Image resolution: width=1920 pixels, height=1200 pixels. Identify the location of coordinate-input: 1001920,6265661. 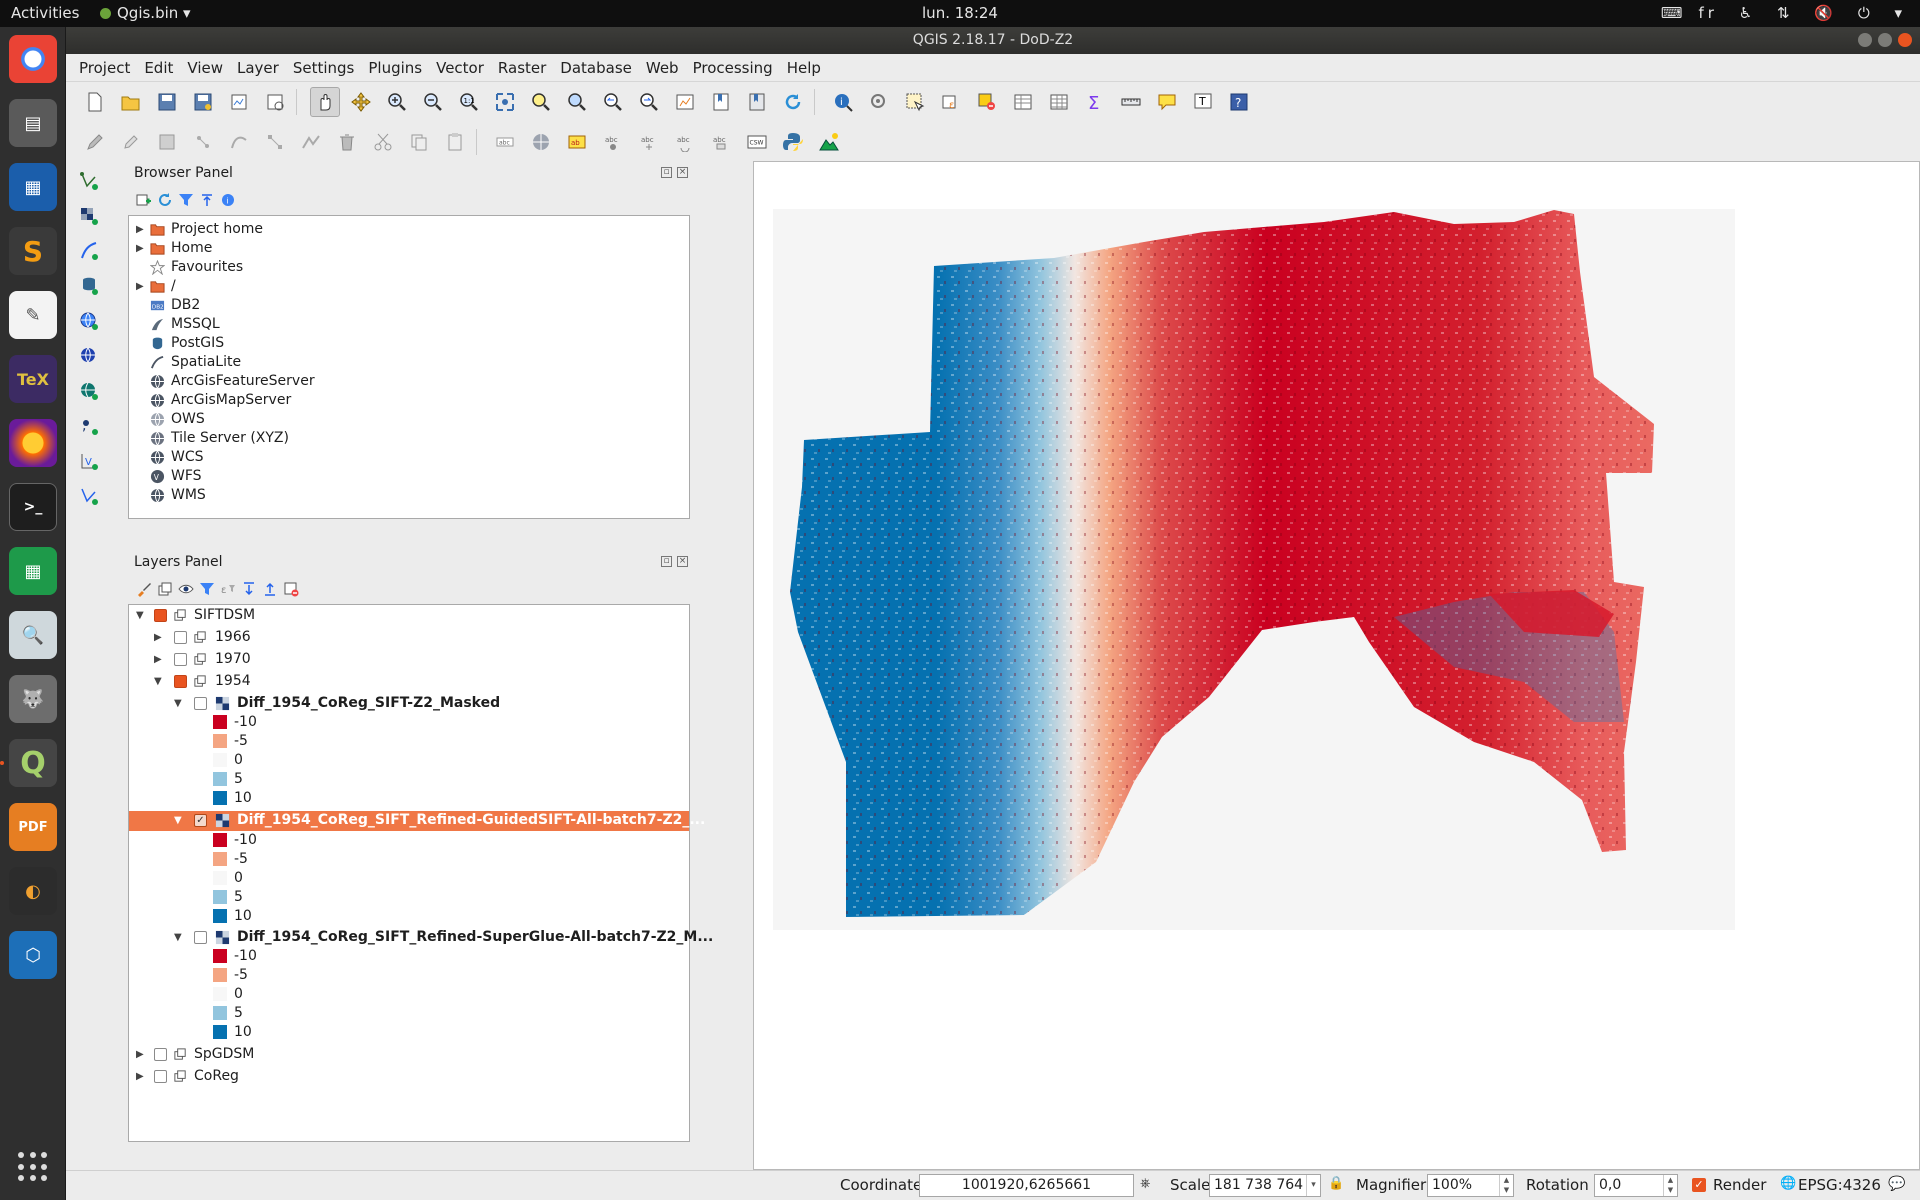
(1026, 1185).